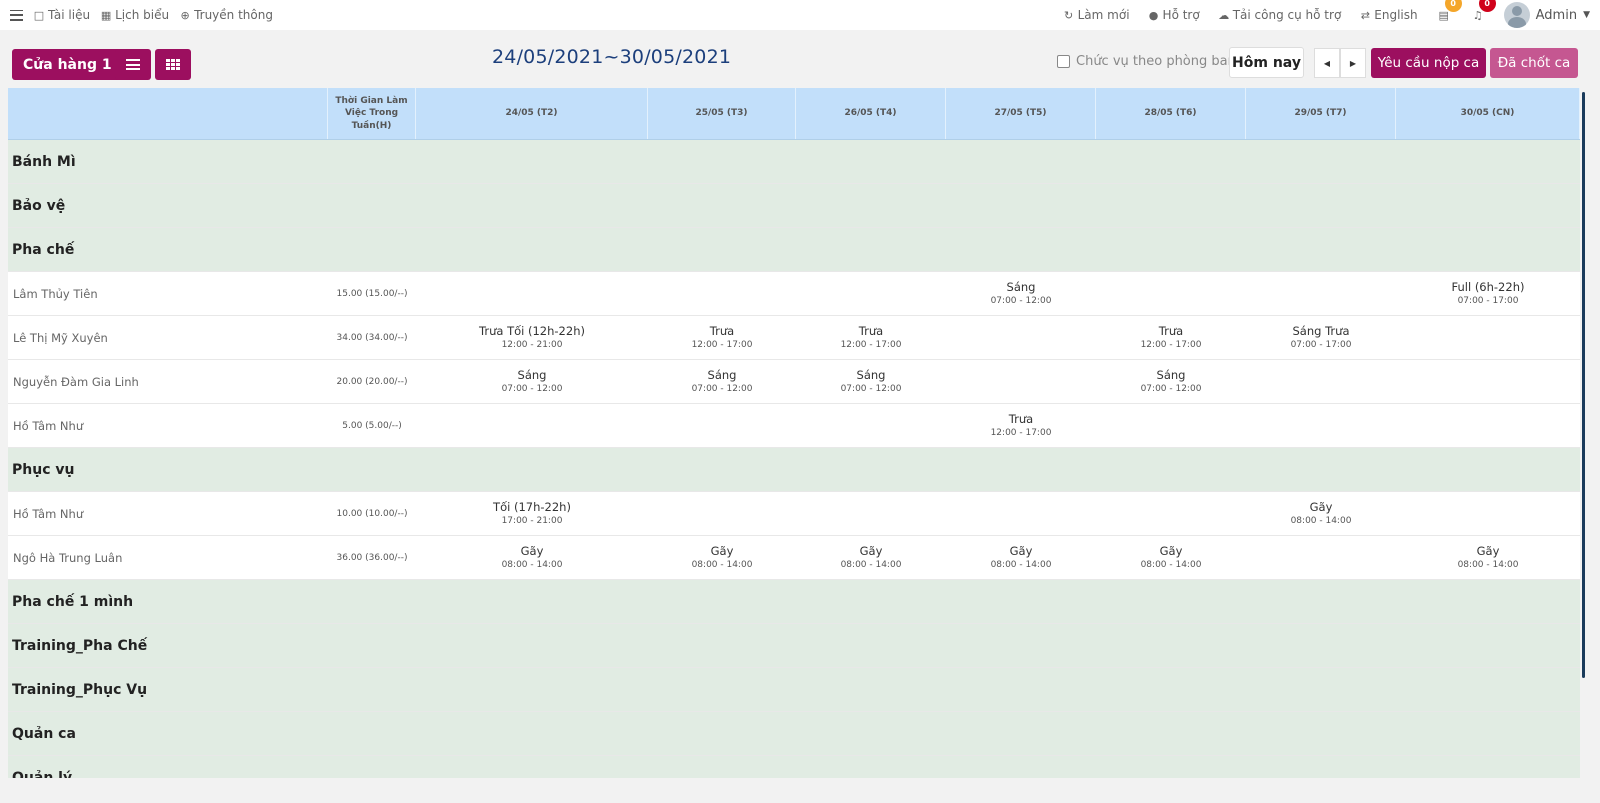  Describe the element at coordinates (800, 790) in the screenshot. I see `bottom-strip` at that location.